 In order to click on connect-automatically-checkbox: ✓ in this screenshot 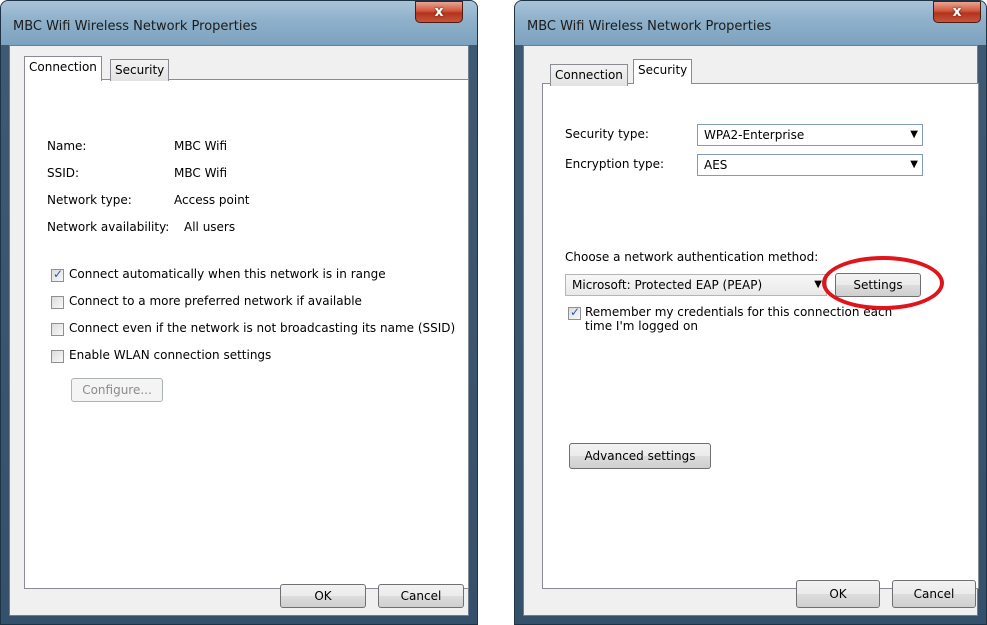, I will do `click(57, 274)`.